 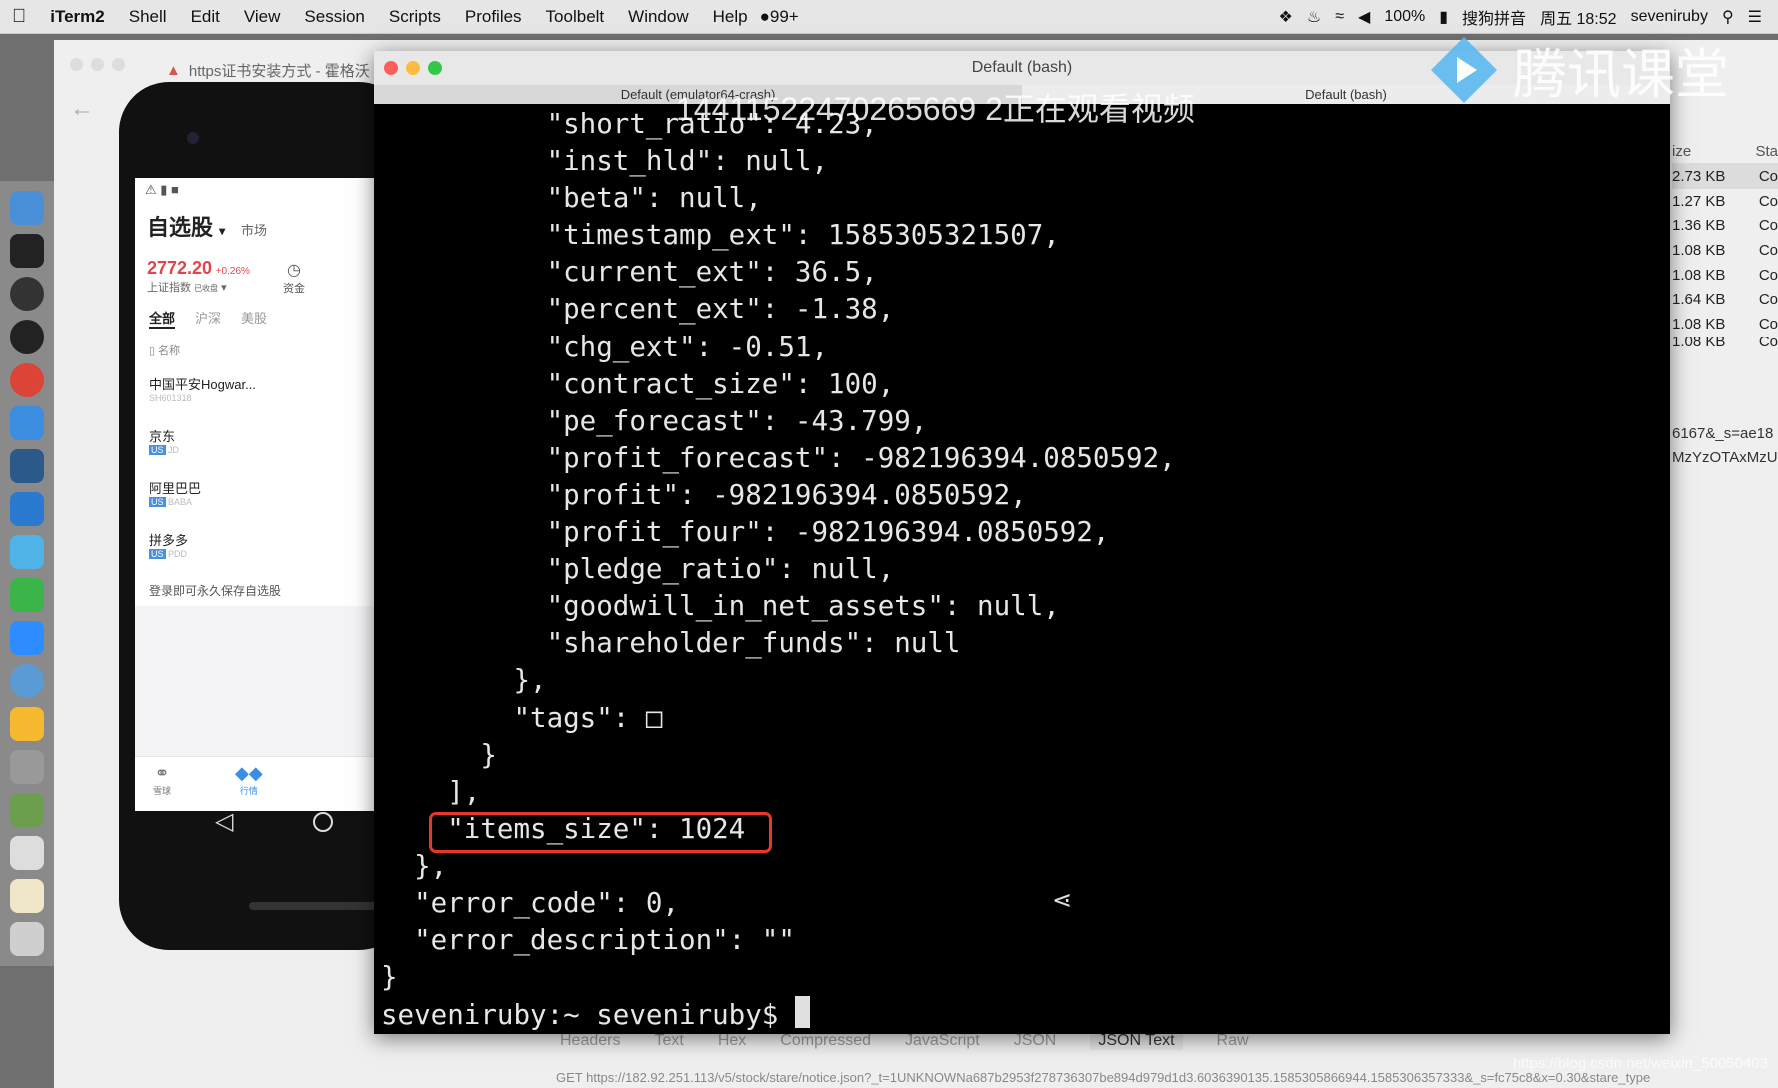 I want to click on filter-tab-all: 全部, so click(x=162, y=318).